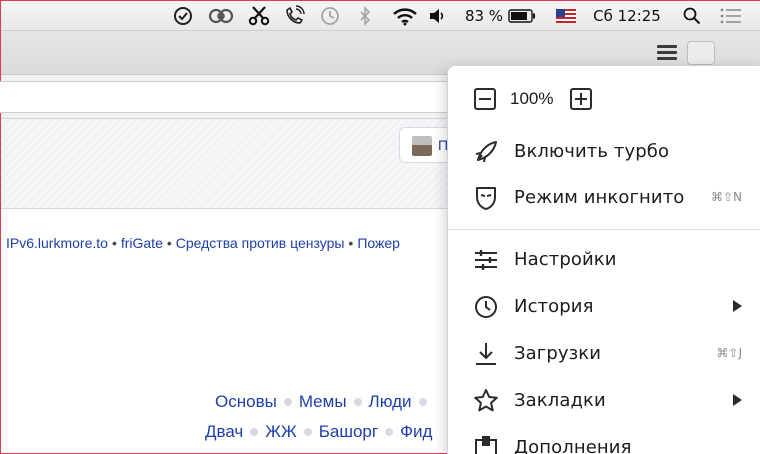 This screenshot has height=454, width=760. What do you see at coordinates (558, 353) in the screenshot?
I see `menu-item-label: Загрузки` at bounding box center [558, 353].